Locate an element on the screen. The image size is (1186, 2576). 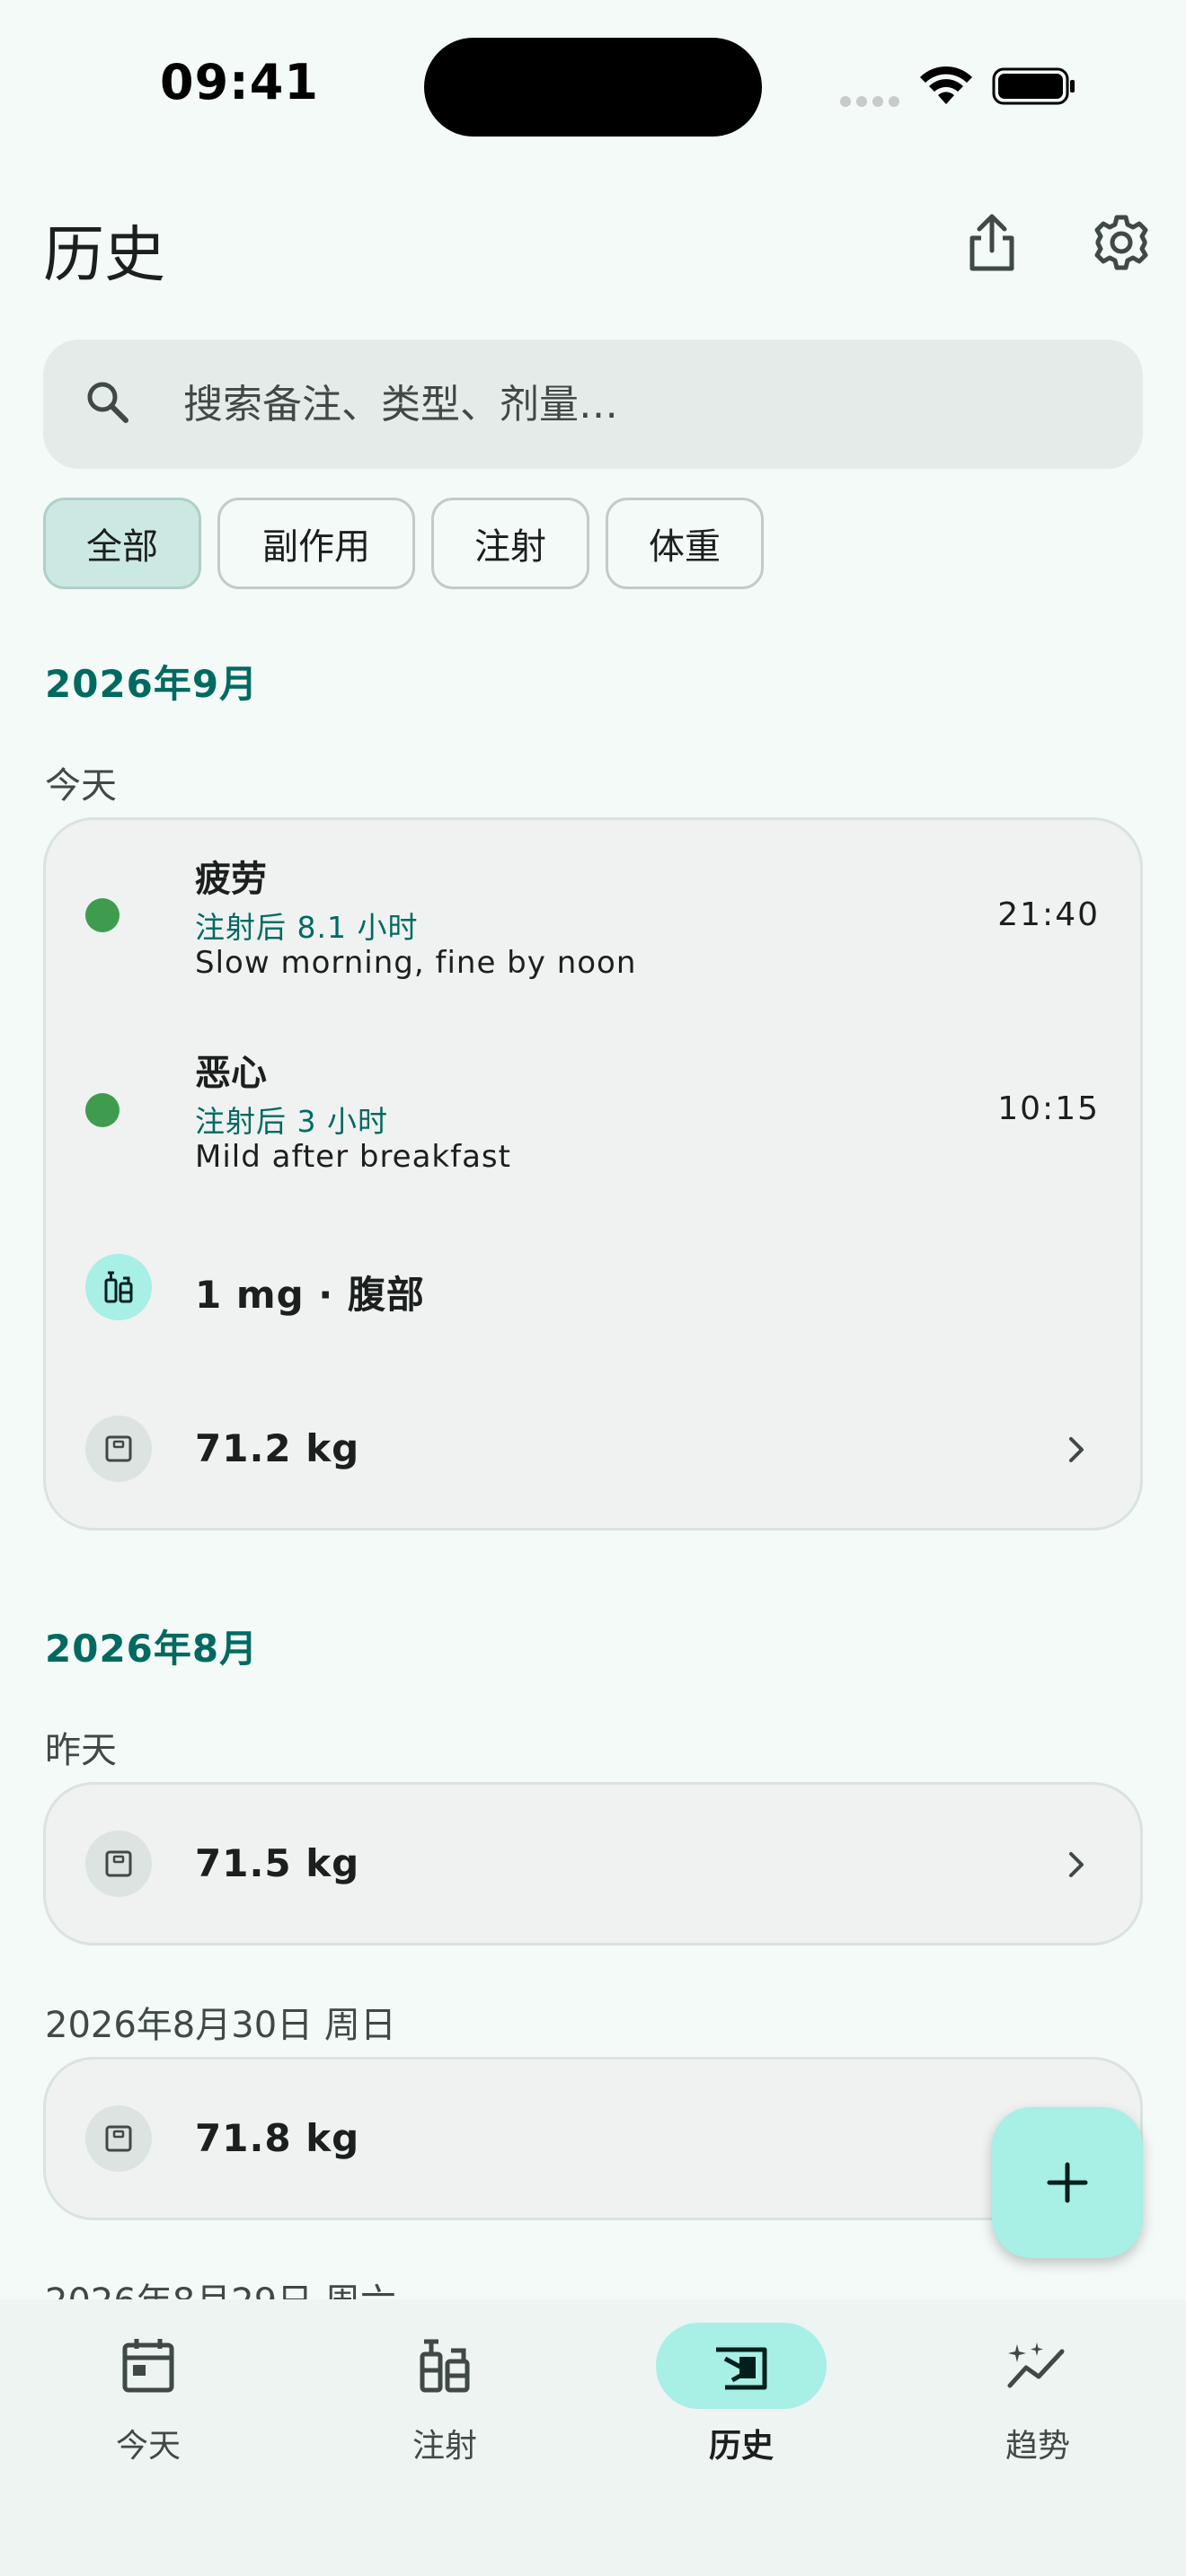
injection-icon-badge is located at coordinates (118, 1287).